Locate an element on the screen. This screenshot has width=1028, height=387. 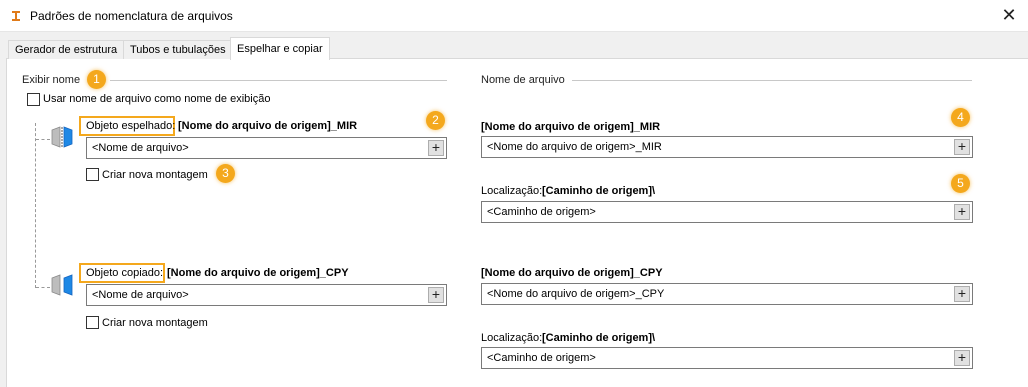
copied-filename-value: <Nome do arquivo de origem>_CPY is located at coordinates (576, 294).